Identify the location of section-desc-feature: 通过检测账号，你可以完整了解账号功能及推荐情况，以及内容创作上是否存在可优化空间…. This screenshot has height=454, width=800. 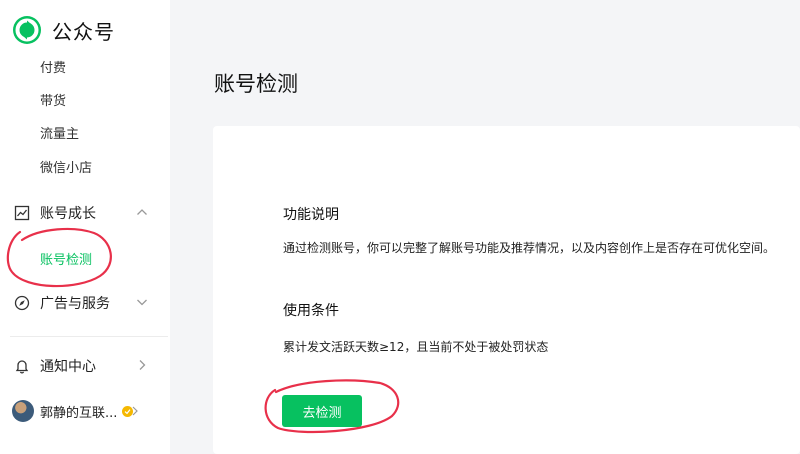
(529, 248).